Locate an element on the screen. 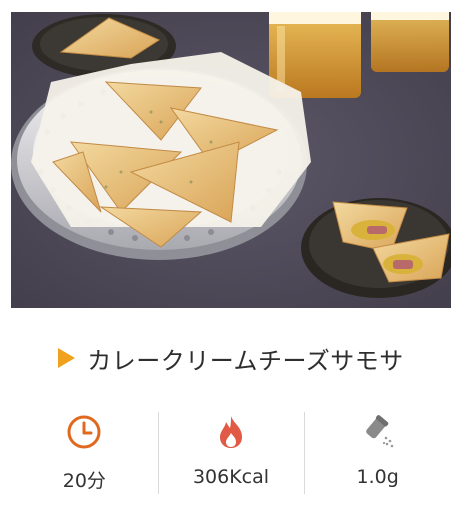 The width and height of the screenshot is (462, 514). clock-icon is located at coordinates (84, 432).